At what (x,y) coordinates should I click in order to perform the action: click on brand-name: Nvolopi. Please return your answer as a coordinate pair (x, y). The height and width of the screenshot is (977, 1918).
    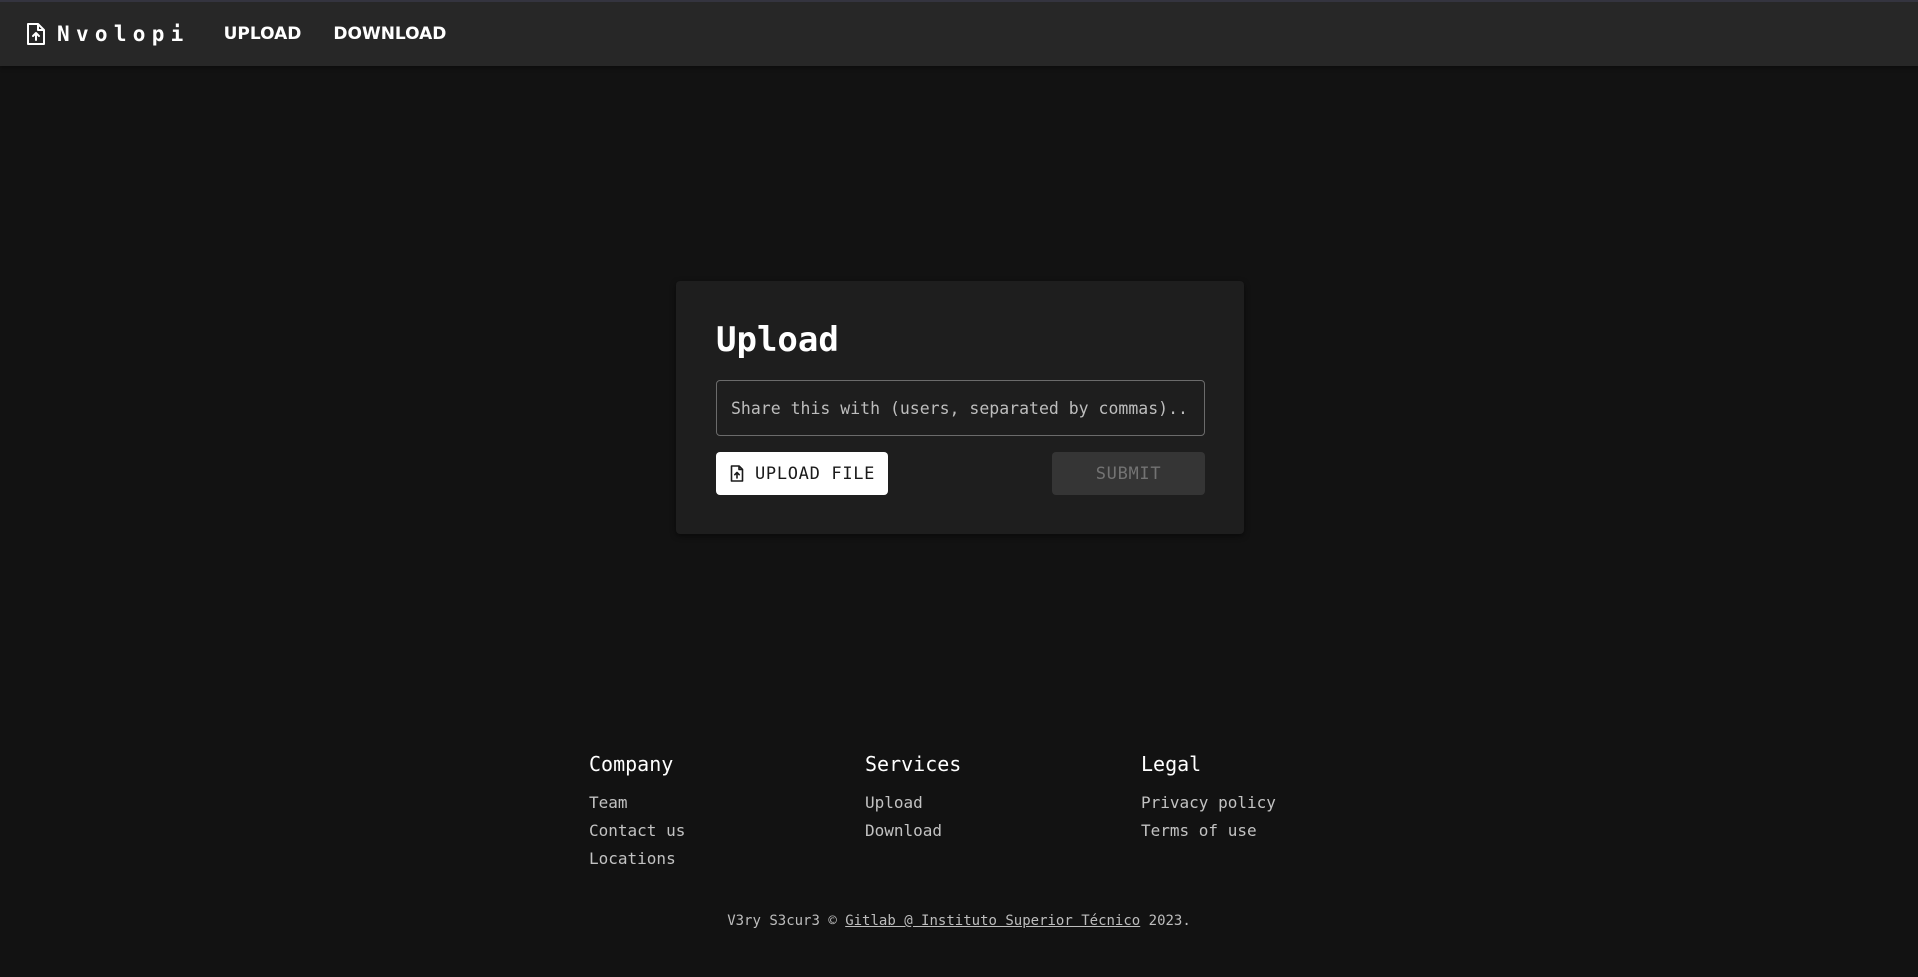
    Looking at the image, I should click on (123, 34).